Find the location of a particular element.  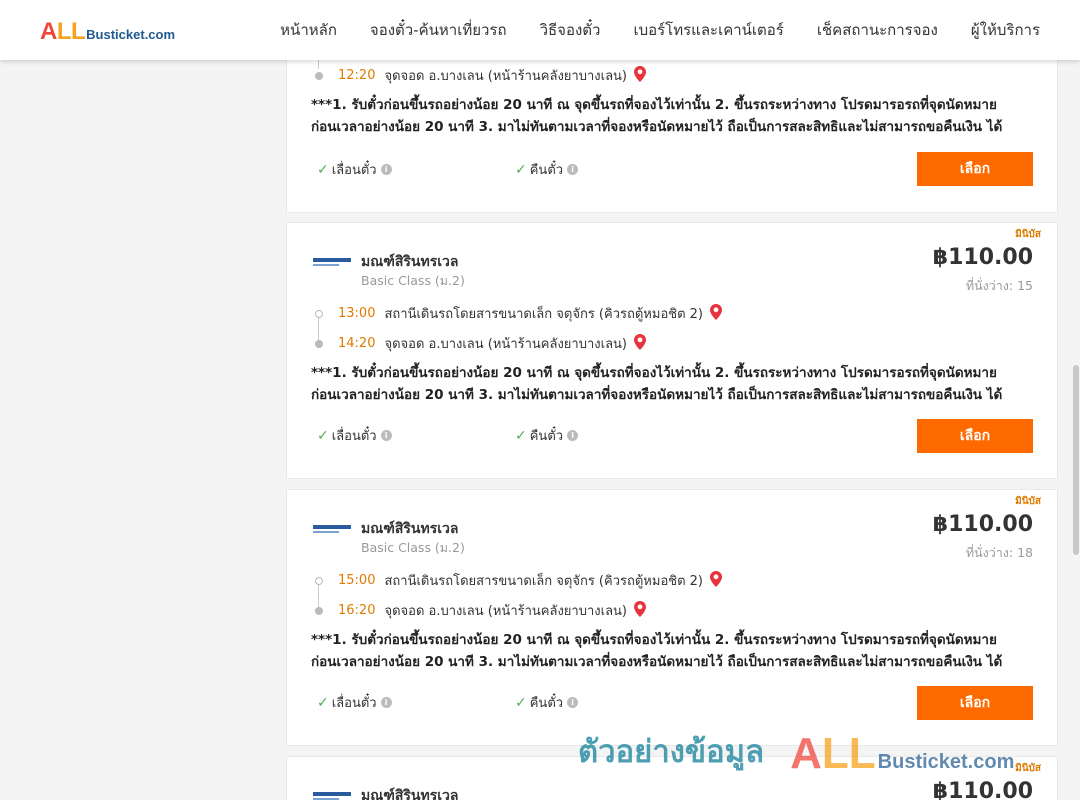

nav-check-booking: เช็คสถานะการจอง is located at coordinates (877, 30).